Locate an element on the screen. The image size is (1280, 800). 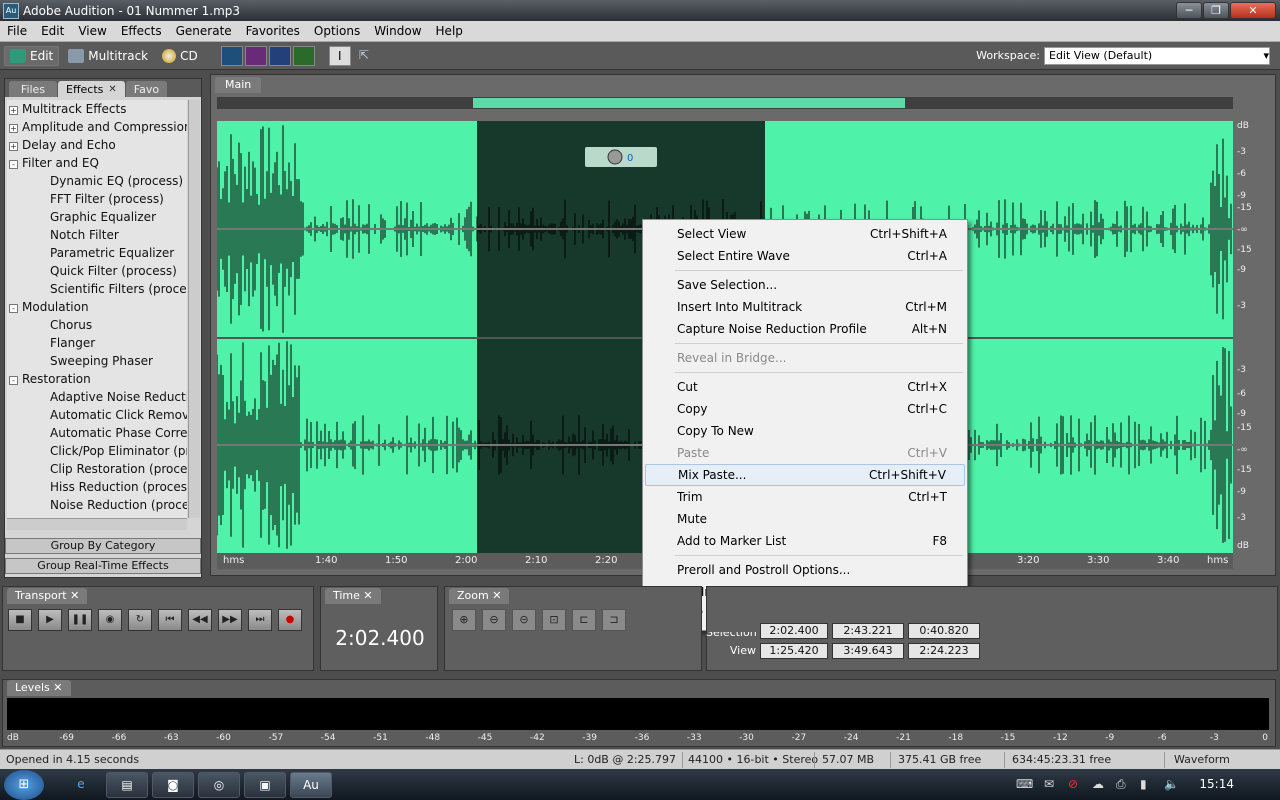
go-to-start-button: ⏮ is located at coordinates (170, 620).